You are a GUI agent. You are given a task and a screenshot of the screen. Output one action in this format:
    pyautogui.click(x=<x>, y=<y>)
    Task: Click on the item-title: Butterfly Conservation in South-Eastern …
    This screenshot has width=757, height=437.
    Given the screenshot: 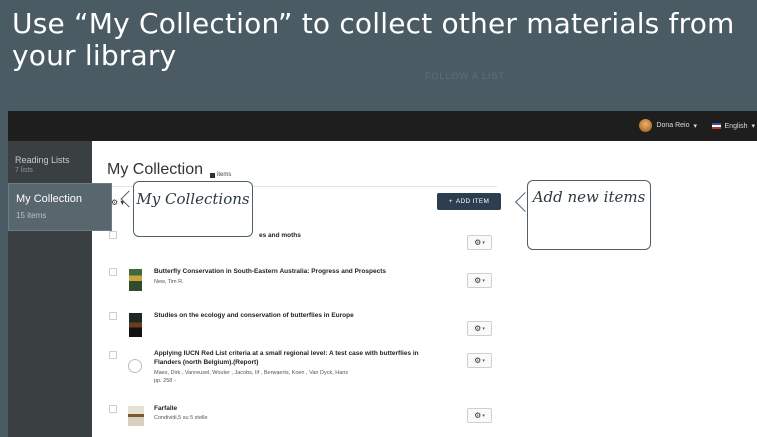 What is the action you would take?
    pyautogui.click(x=299, y=271)
    